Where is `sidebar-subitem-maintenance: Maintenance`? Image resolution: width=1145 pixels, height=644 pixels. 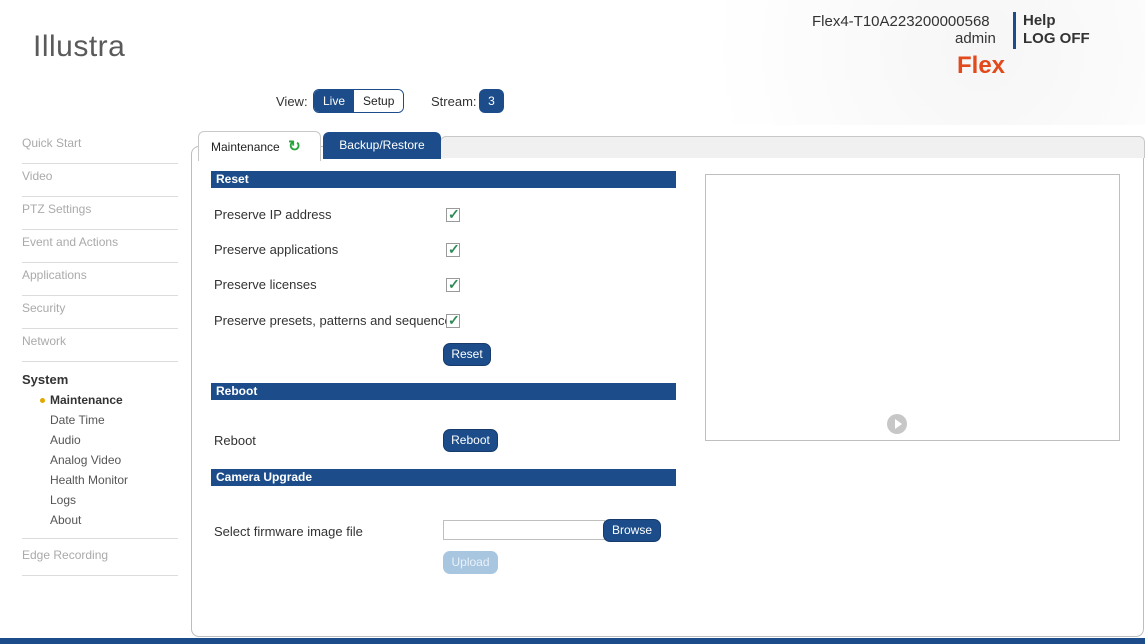 sidebar-subitem-maintenance: Maintenance is located at coordinates (100, 400).